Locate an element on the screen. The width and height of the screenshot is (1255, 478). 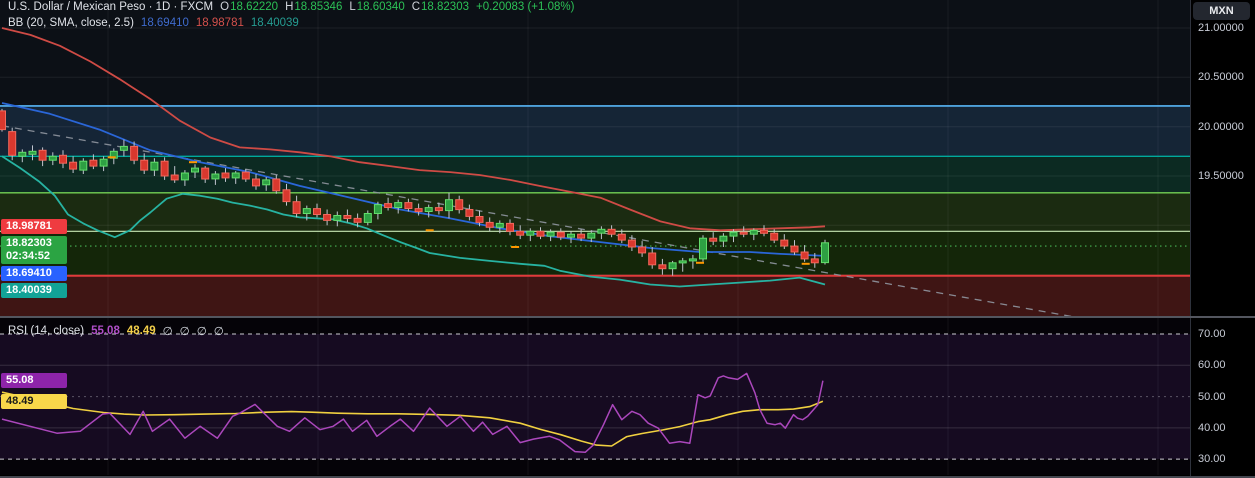
rsi-badge: 48.49 is located at coordinates (34, 401).